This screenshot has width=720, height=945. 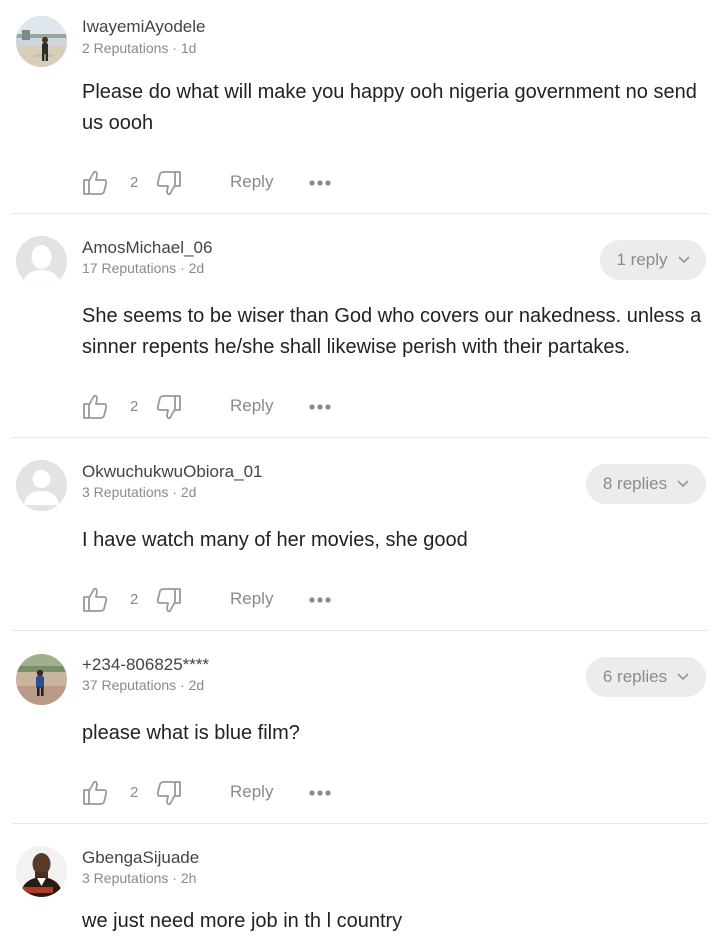 I want to click on replies-label: 6 replies, so click(x=635, y=676).